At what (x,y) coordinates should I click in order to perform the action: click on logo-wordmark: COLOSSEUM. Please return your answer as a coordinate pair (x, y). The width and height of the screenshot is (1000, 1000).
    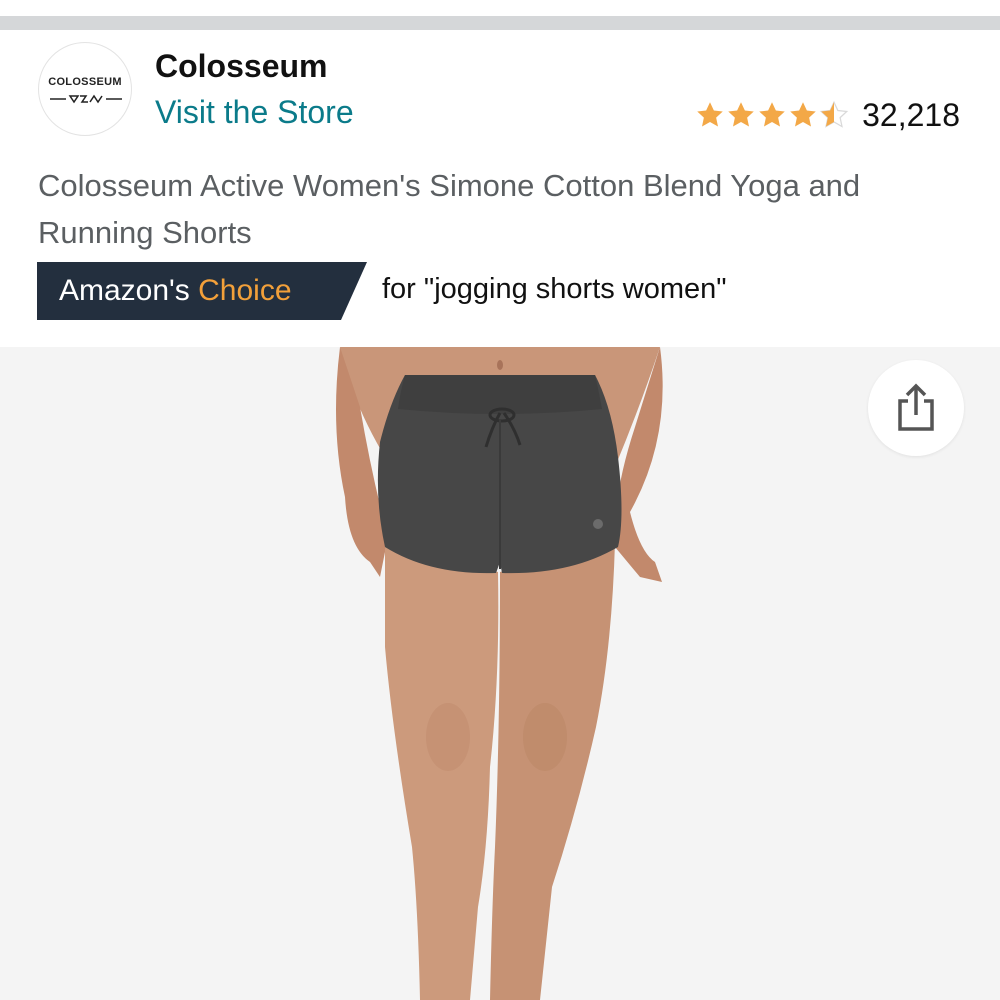
    Looking at the image, I should click on (85, 82).